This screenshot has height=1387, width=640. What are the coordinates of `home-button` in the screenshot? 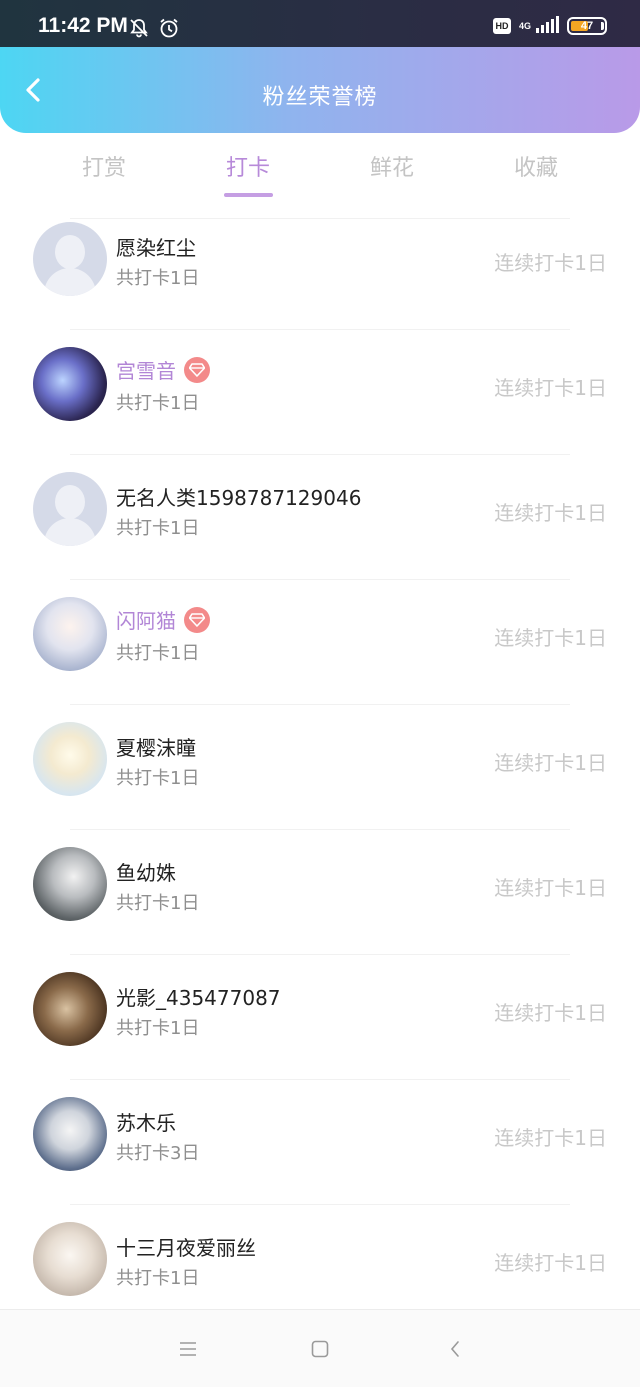 It's located at (320, 1349).